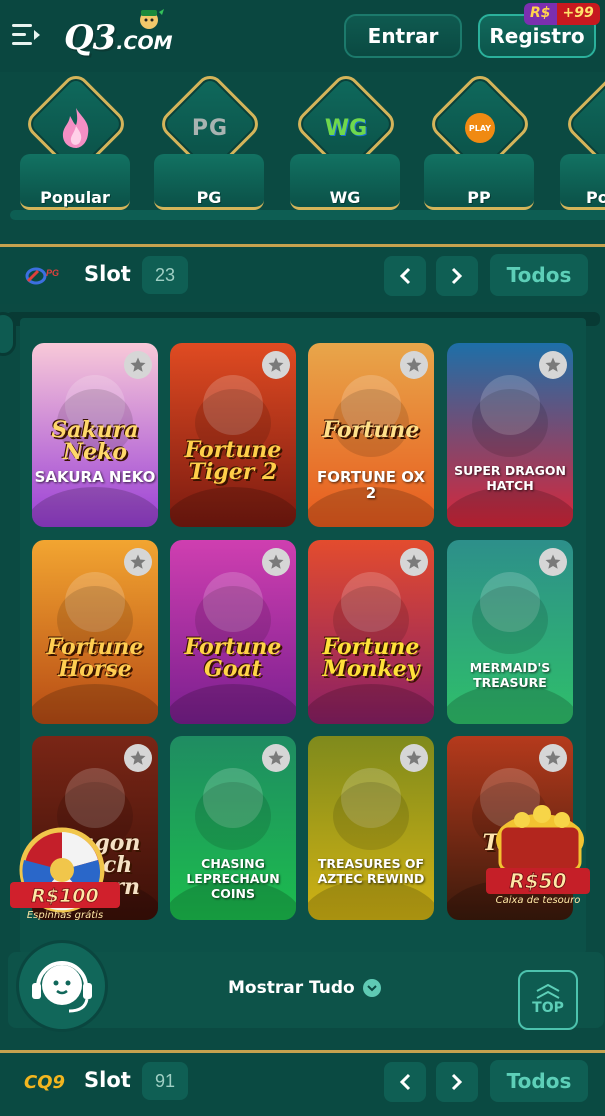 The image size is (605, 1116). Describe the element at coordinates (510, 435) in the screenshot. I see `game-card: SUPER DRAGON HATCH` at that location.